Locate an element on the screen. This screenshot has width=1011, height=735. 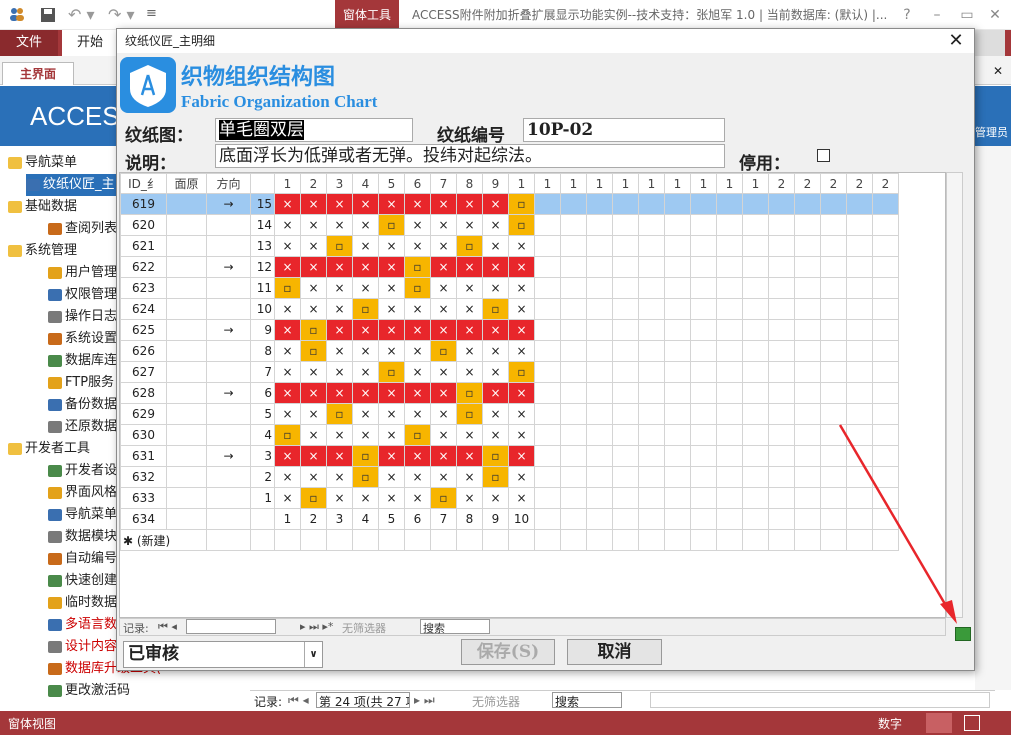
direction-cell is located at coordinates (228, 414).